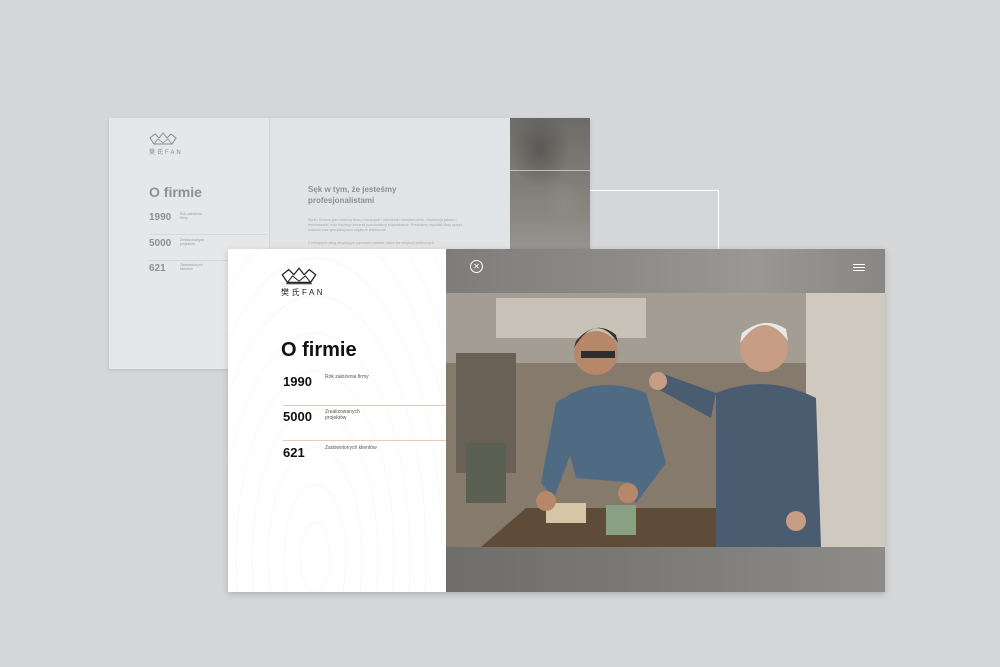  Describe the element at coordinates (347, 377) in the screenshot. I see `front-stat-label: Rok założenia firmy` at that location.